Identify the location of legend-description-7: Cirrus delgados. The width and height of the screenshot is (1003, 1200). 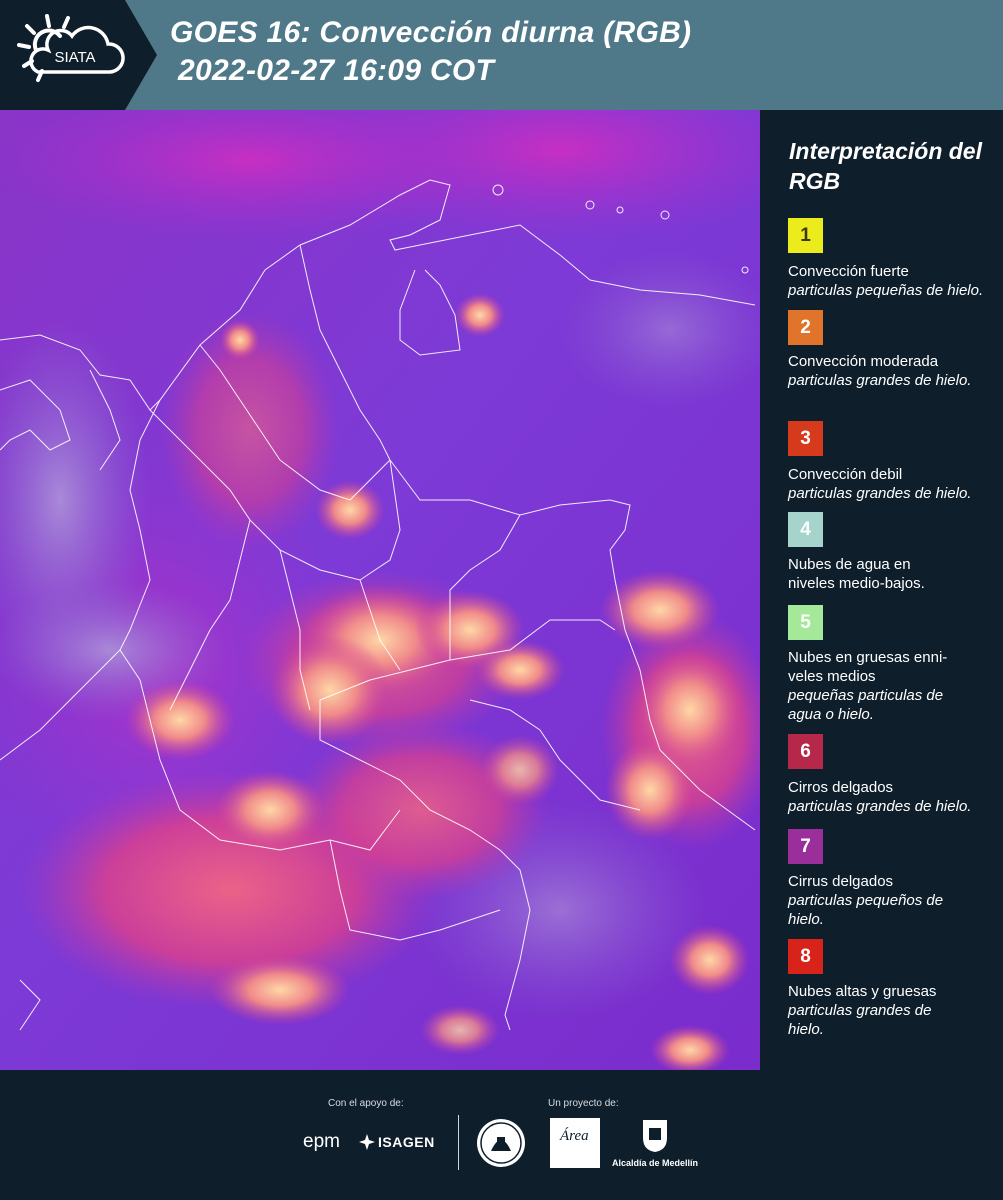
(841, 881).